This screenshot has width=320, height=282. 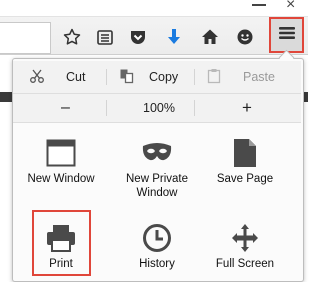 What do you see at coordinates (61, 243) in the screenshot?
I see `print-highlight-box` at bounding box center [61, 243].